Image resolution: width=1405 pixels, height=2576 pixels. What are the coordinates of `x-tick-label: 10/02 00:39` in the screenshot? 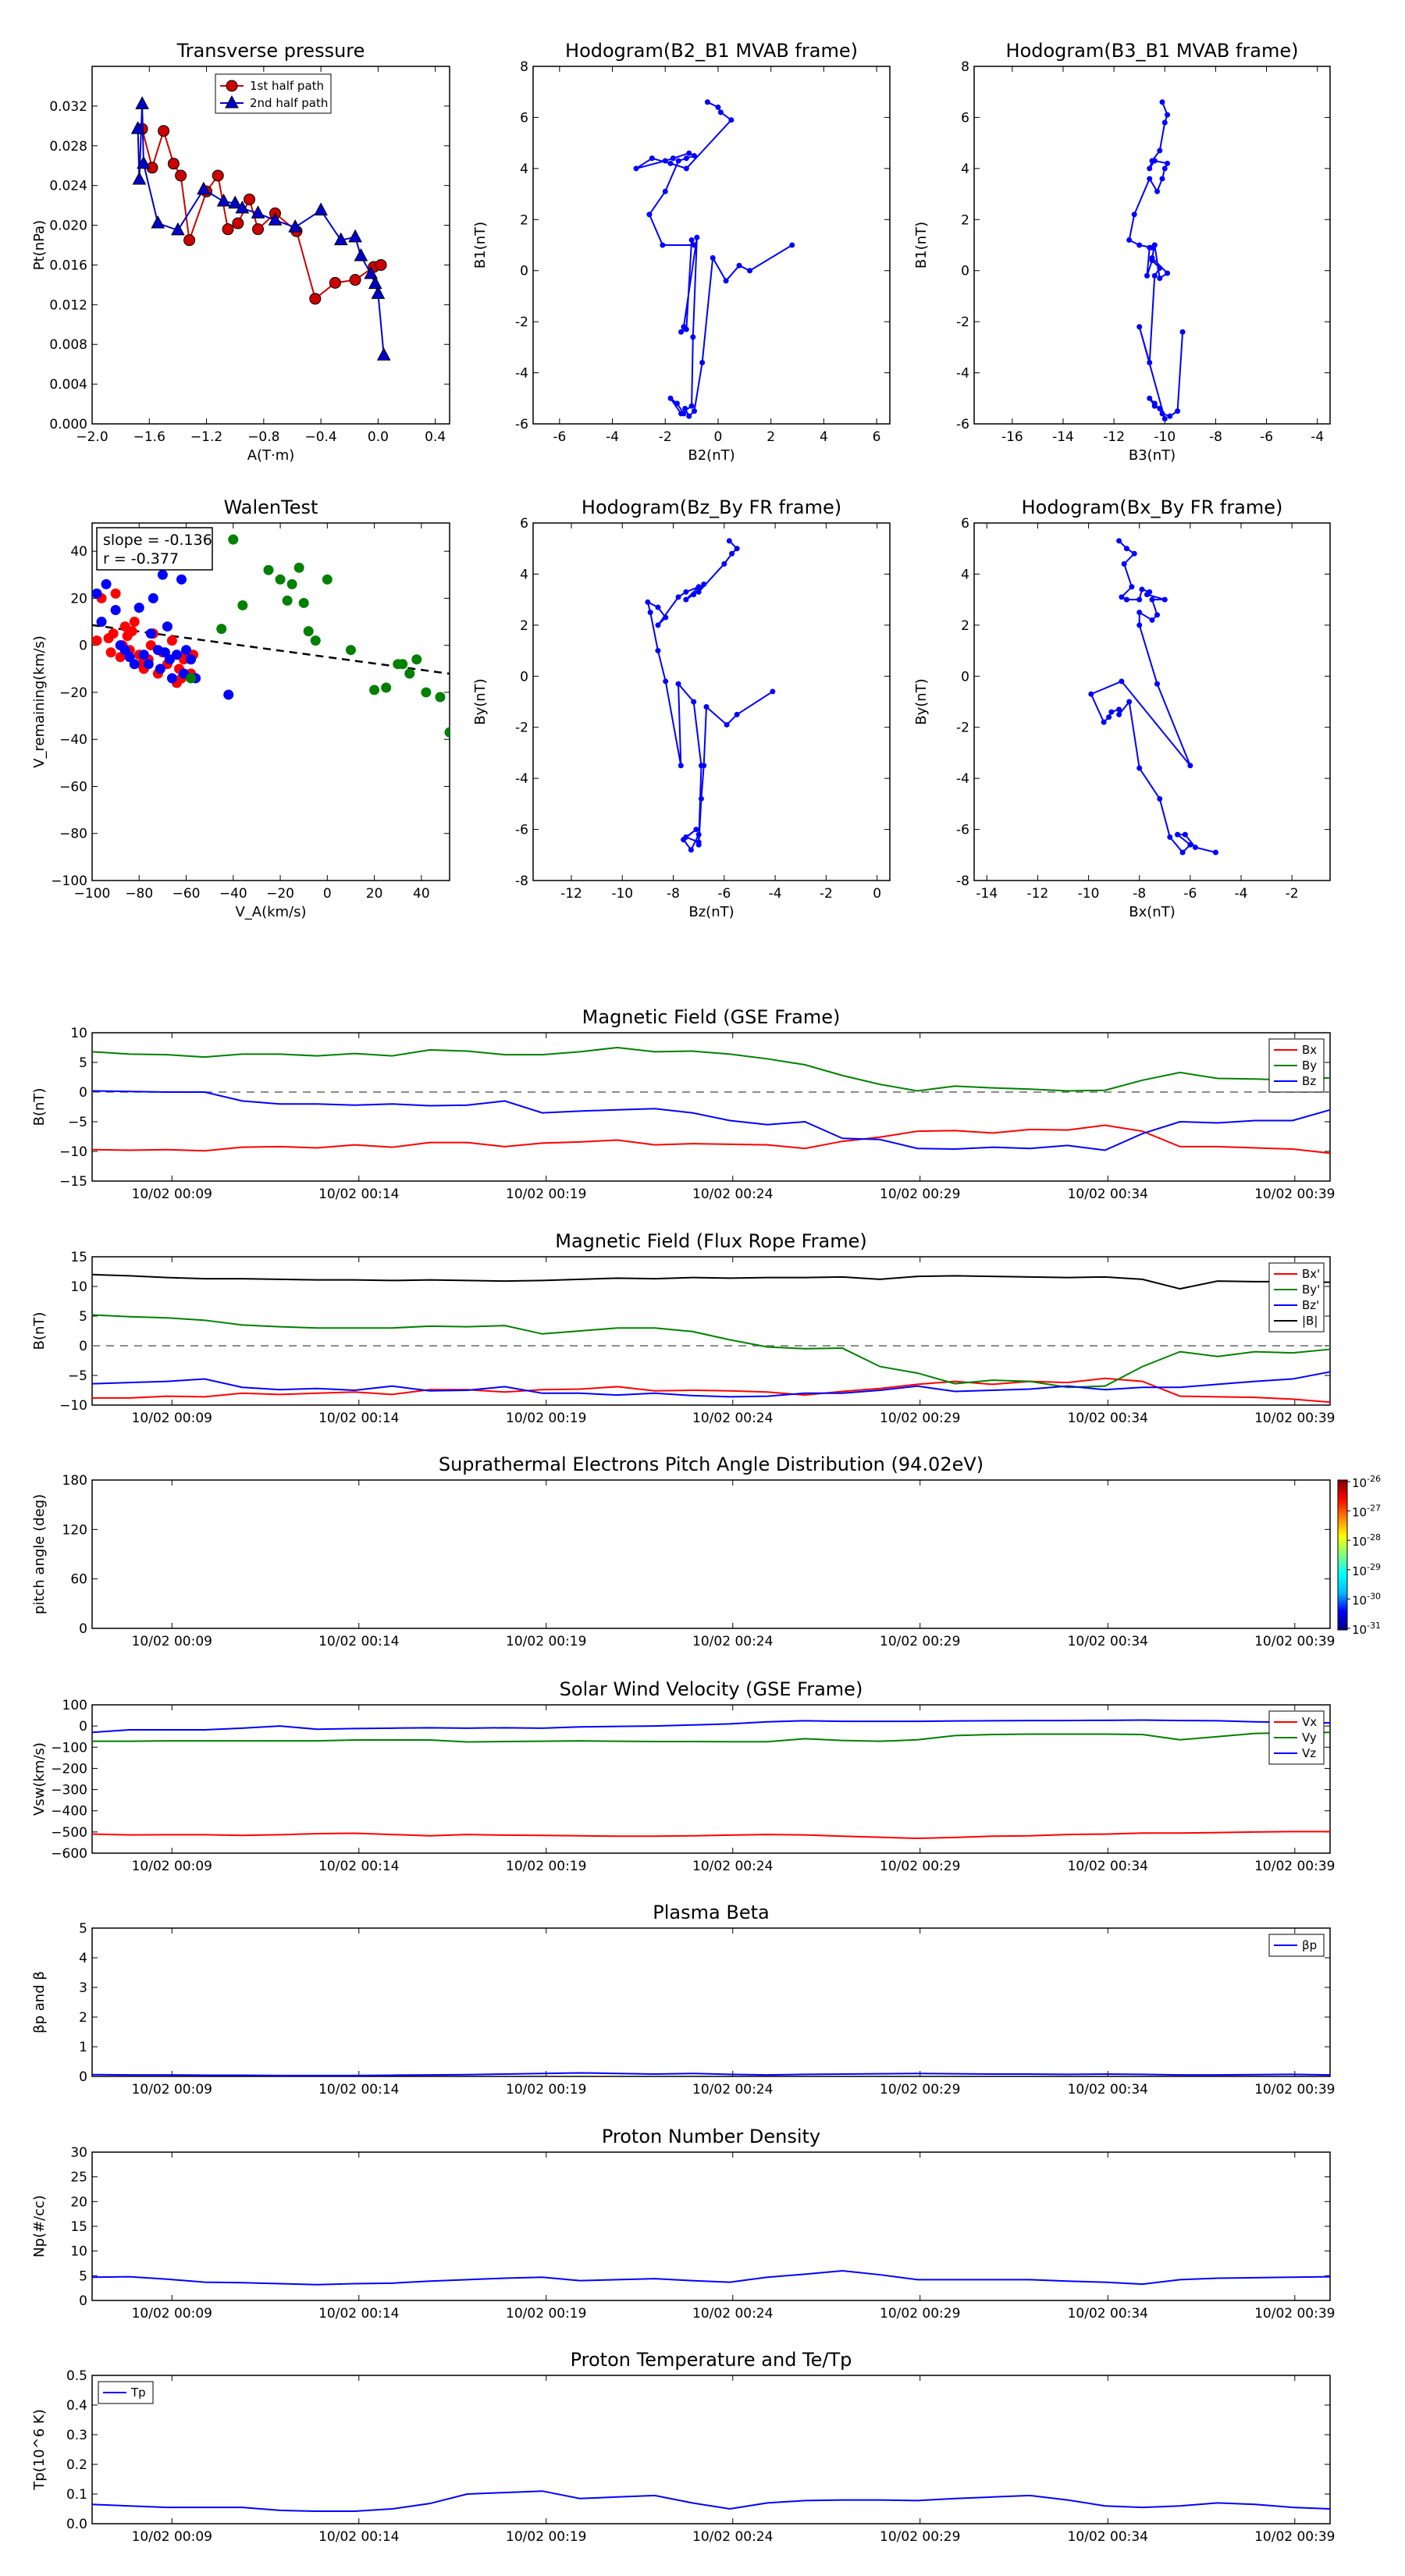 It's located at (1294, 1418).